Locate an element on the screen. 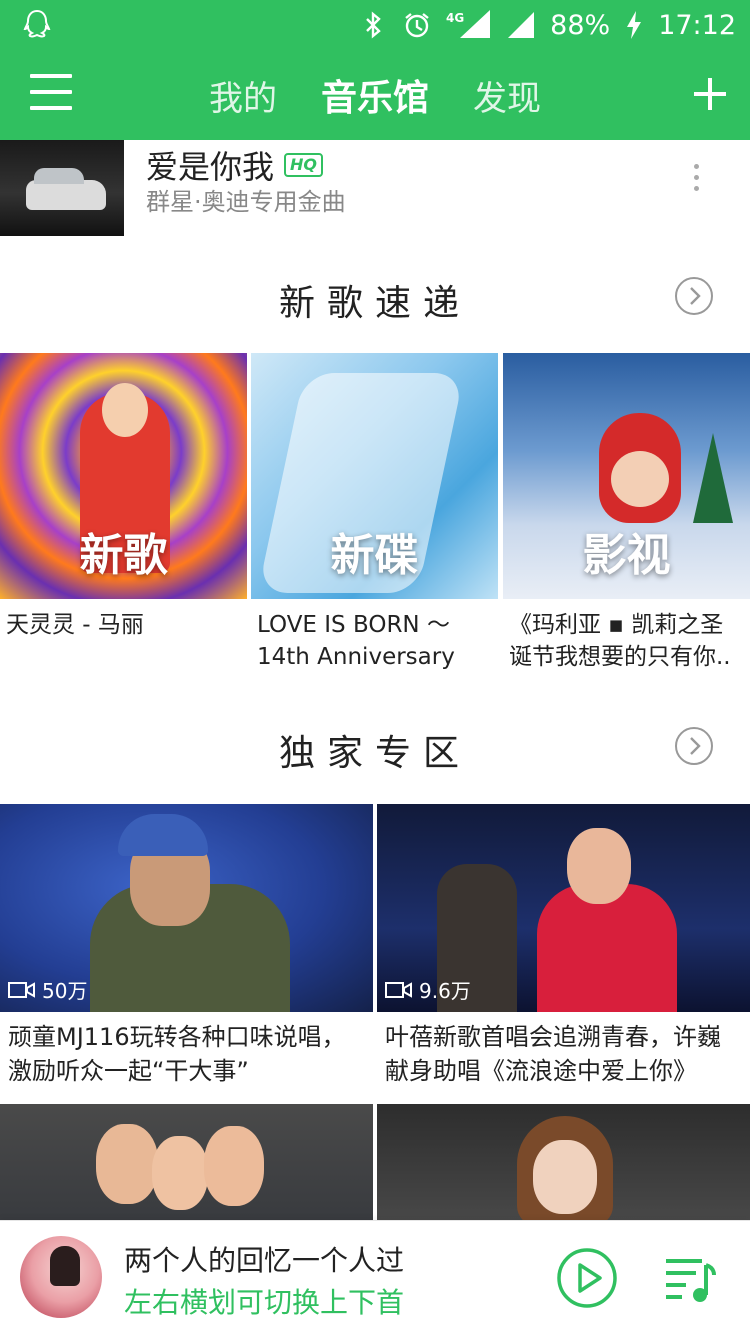 Image resolution: width=750 pixels, height=1333 pixels. view-count: 9.6万 is located at coordinates (445, 991).